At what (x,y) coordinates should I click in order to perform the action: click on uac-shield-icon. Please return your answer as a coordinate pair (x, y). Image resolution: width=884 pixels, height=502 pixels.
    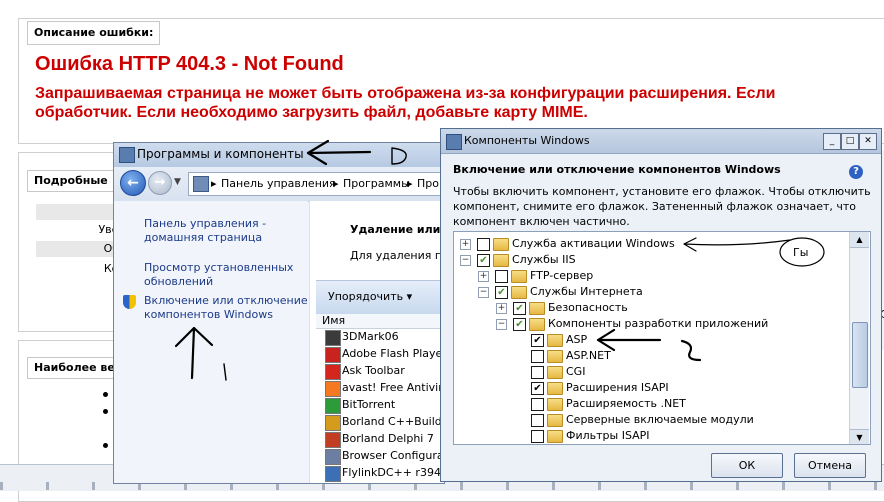
    Looking at the image, I should click on (129, 302).